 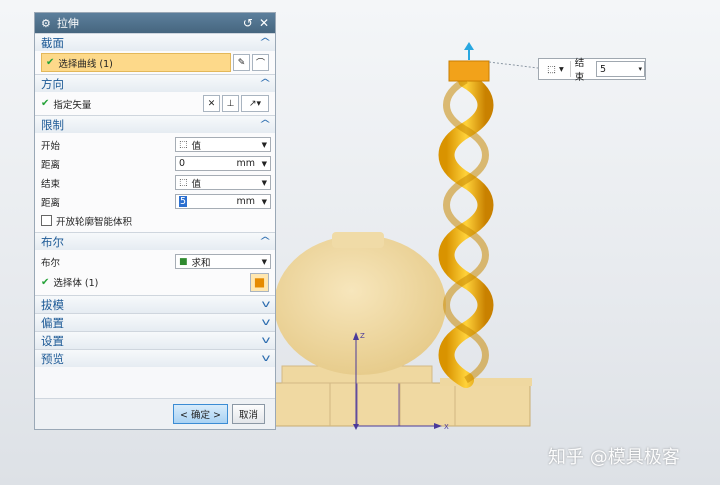 I want to click on axis-icon: ↗, so click(x=252, y=103).